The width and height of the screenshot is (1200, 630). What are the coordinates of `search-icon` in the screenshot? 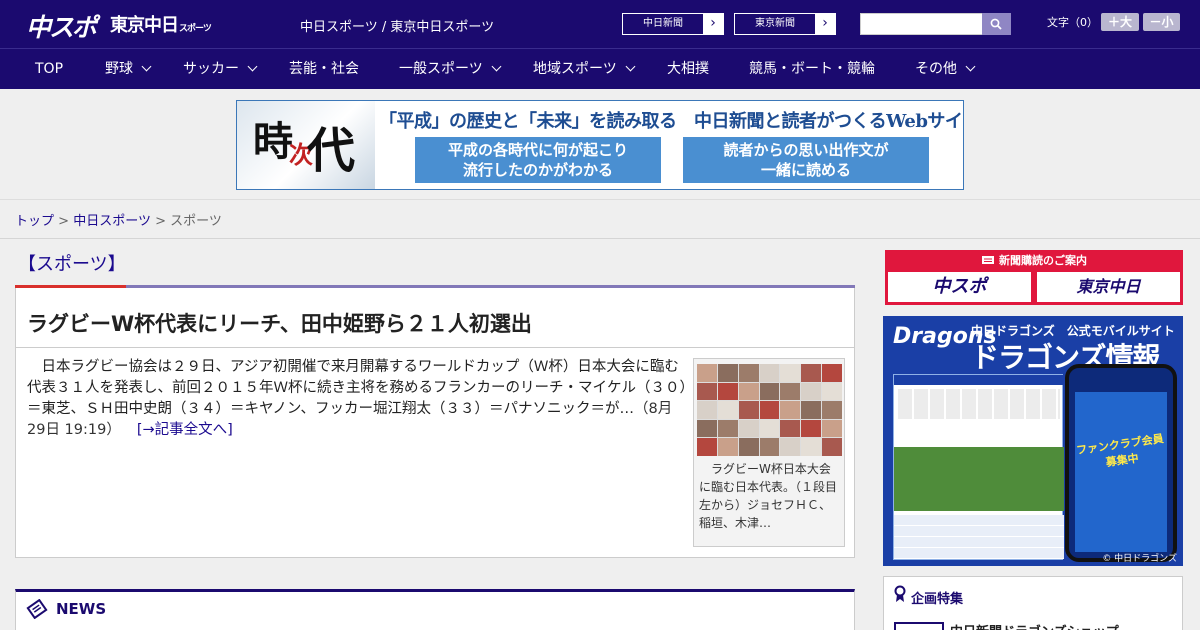 It's located at (996, 24).